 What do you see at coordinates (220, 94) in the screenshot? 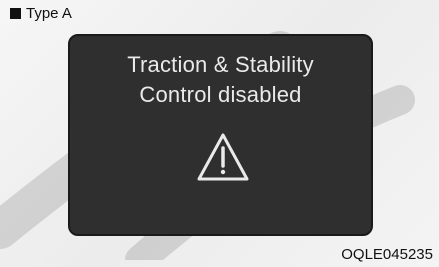
I see `message-line-2: Control disabled` at bounding box center [220, 94].